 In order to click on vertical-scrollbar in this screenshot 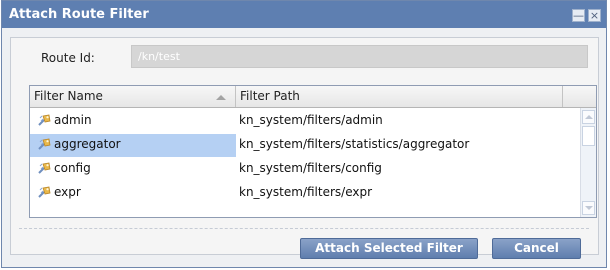, I will do `click(588, 162)`.